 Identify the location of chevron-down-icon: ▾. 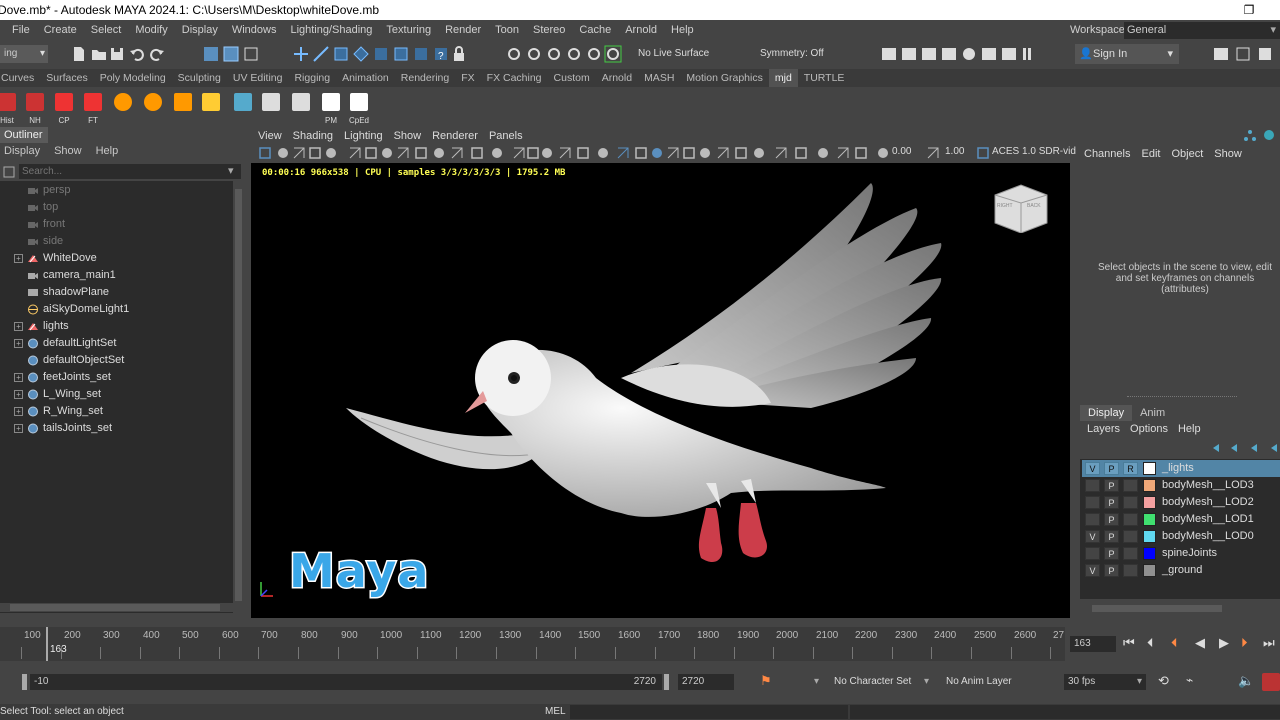
(231, 170).